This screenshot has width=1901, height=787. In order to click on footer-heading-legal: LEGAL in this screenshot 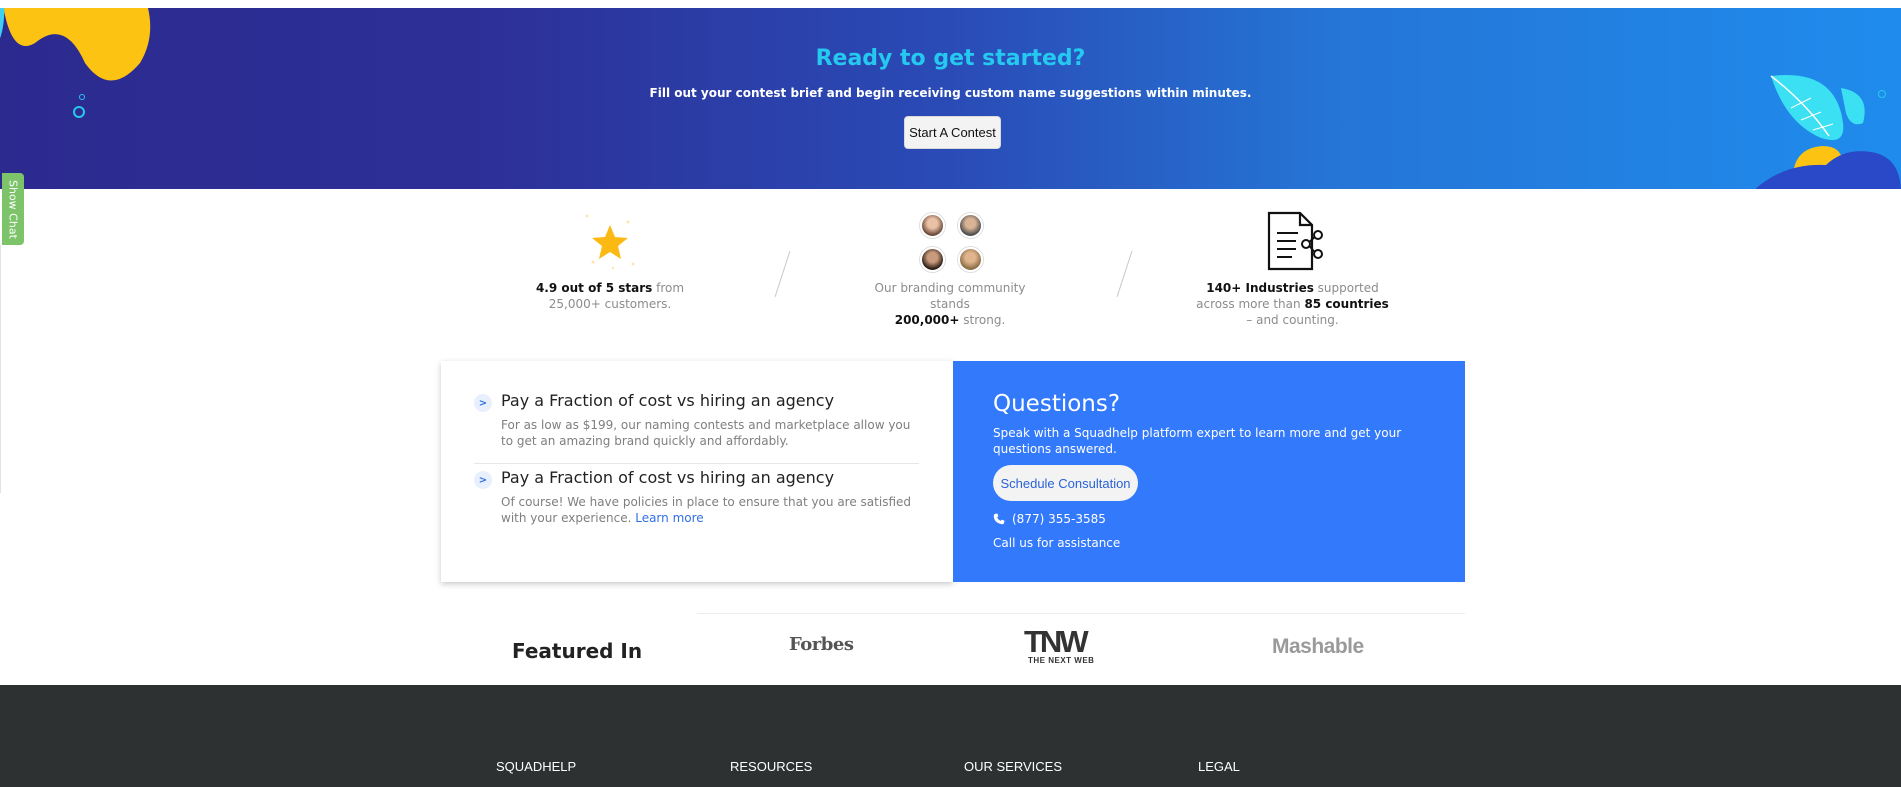, I will do `click(1219, 766)`.